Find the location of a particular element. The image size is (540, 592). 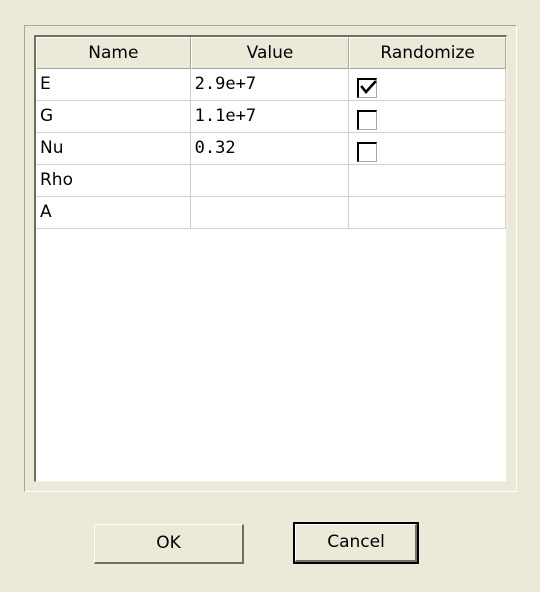

cell-name: Rho is located at coordinates (113, 181).